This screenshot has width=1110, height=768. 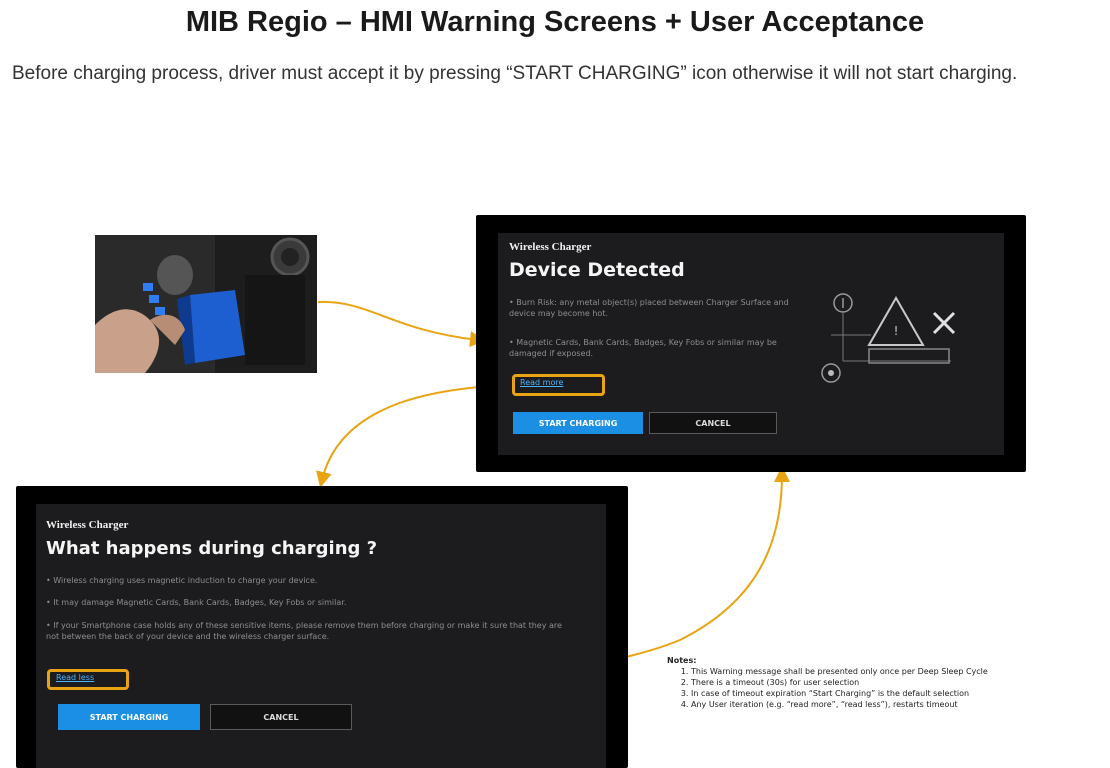 What do you see at coordinates (597, 270) in the screenshot?
I see `screen-big-title: Device Detected` at bounding box center [597, 270].